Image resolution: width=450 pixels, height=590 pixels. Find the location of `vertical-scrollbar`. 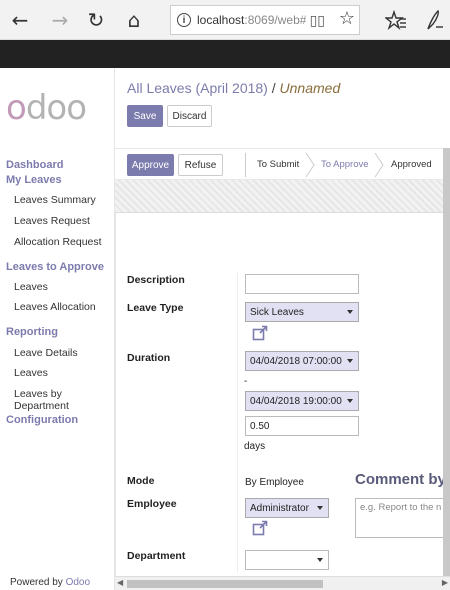

vertical-scrollbar is located at coordinates (446, 363).